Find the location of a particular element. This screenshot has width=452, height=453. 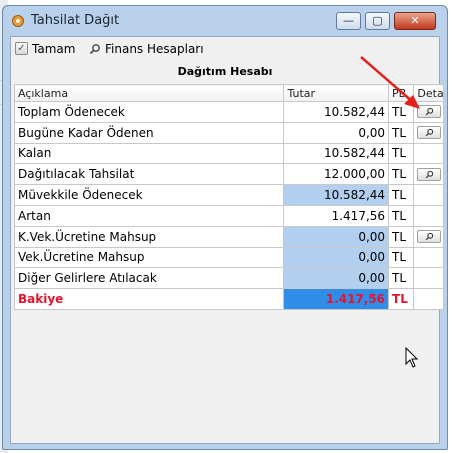

annotation-arrow is located at coordinates (390, 82).